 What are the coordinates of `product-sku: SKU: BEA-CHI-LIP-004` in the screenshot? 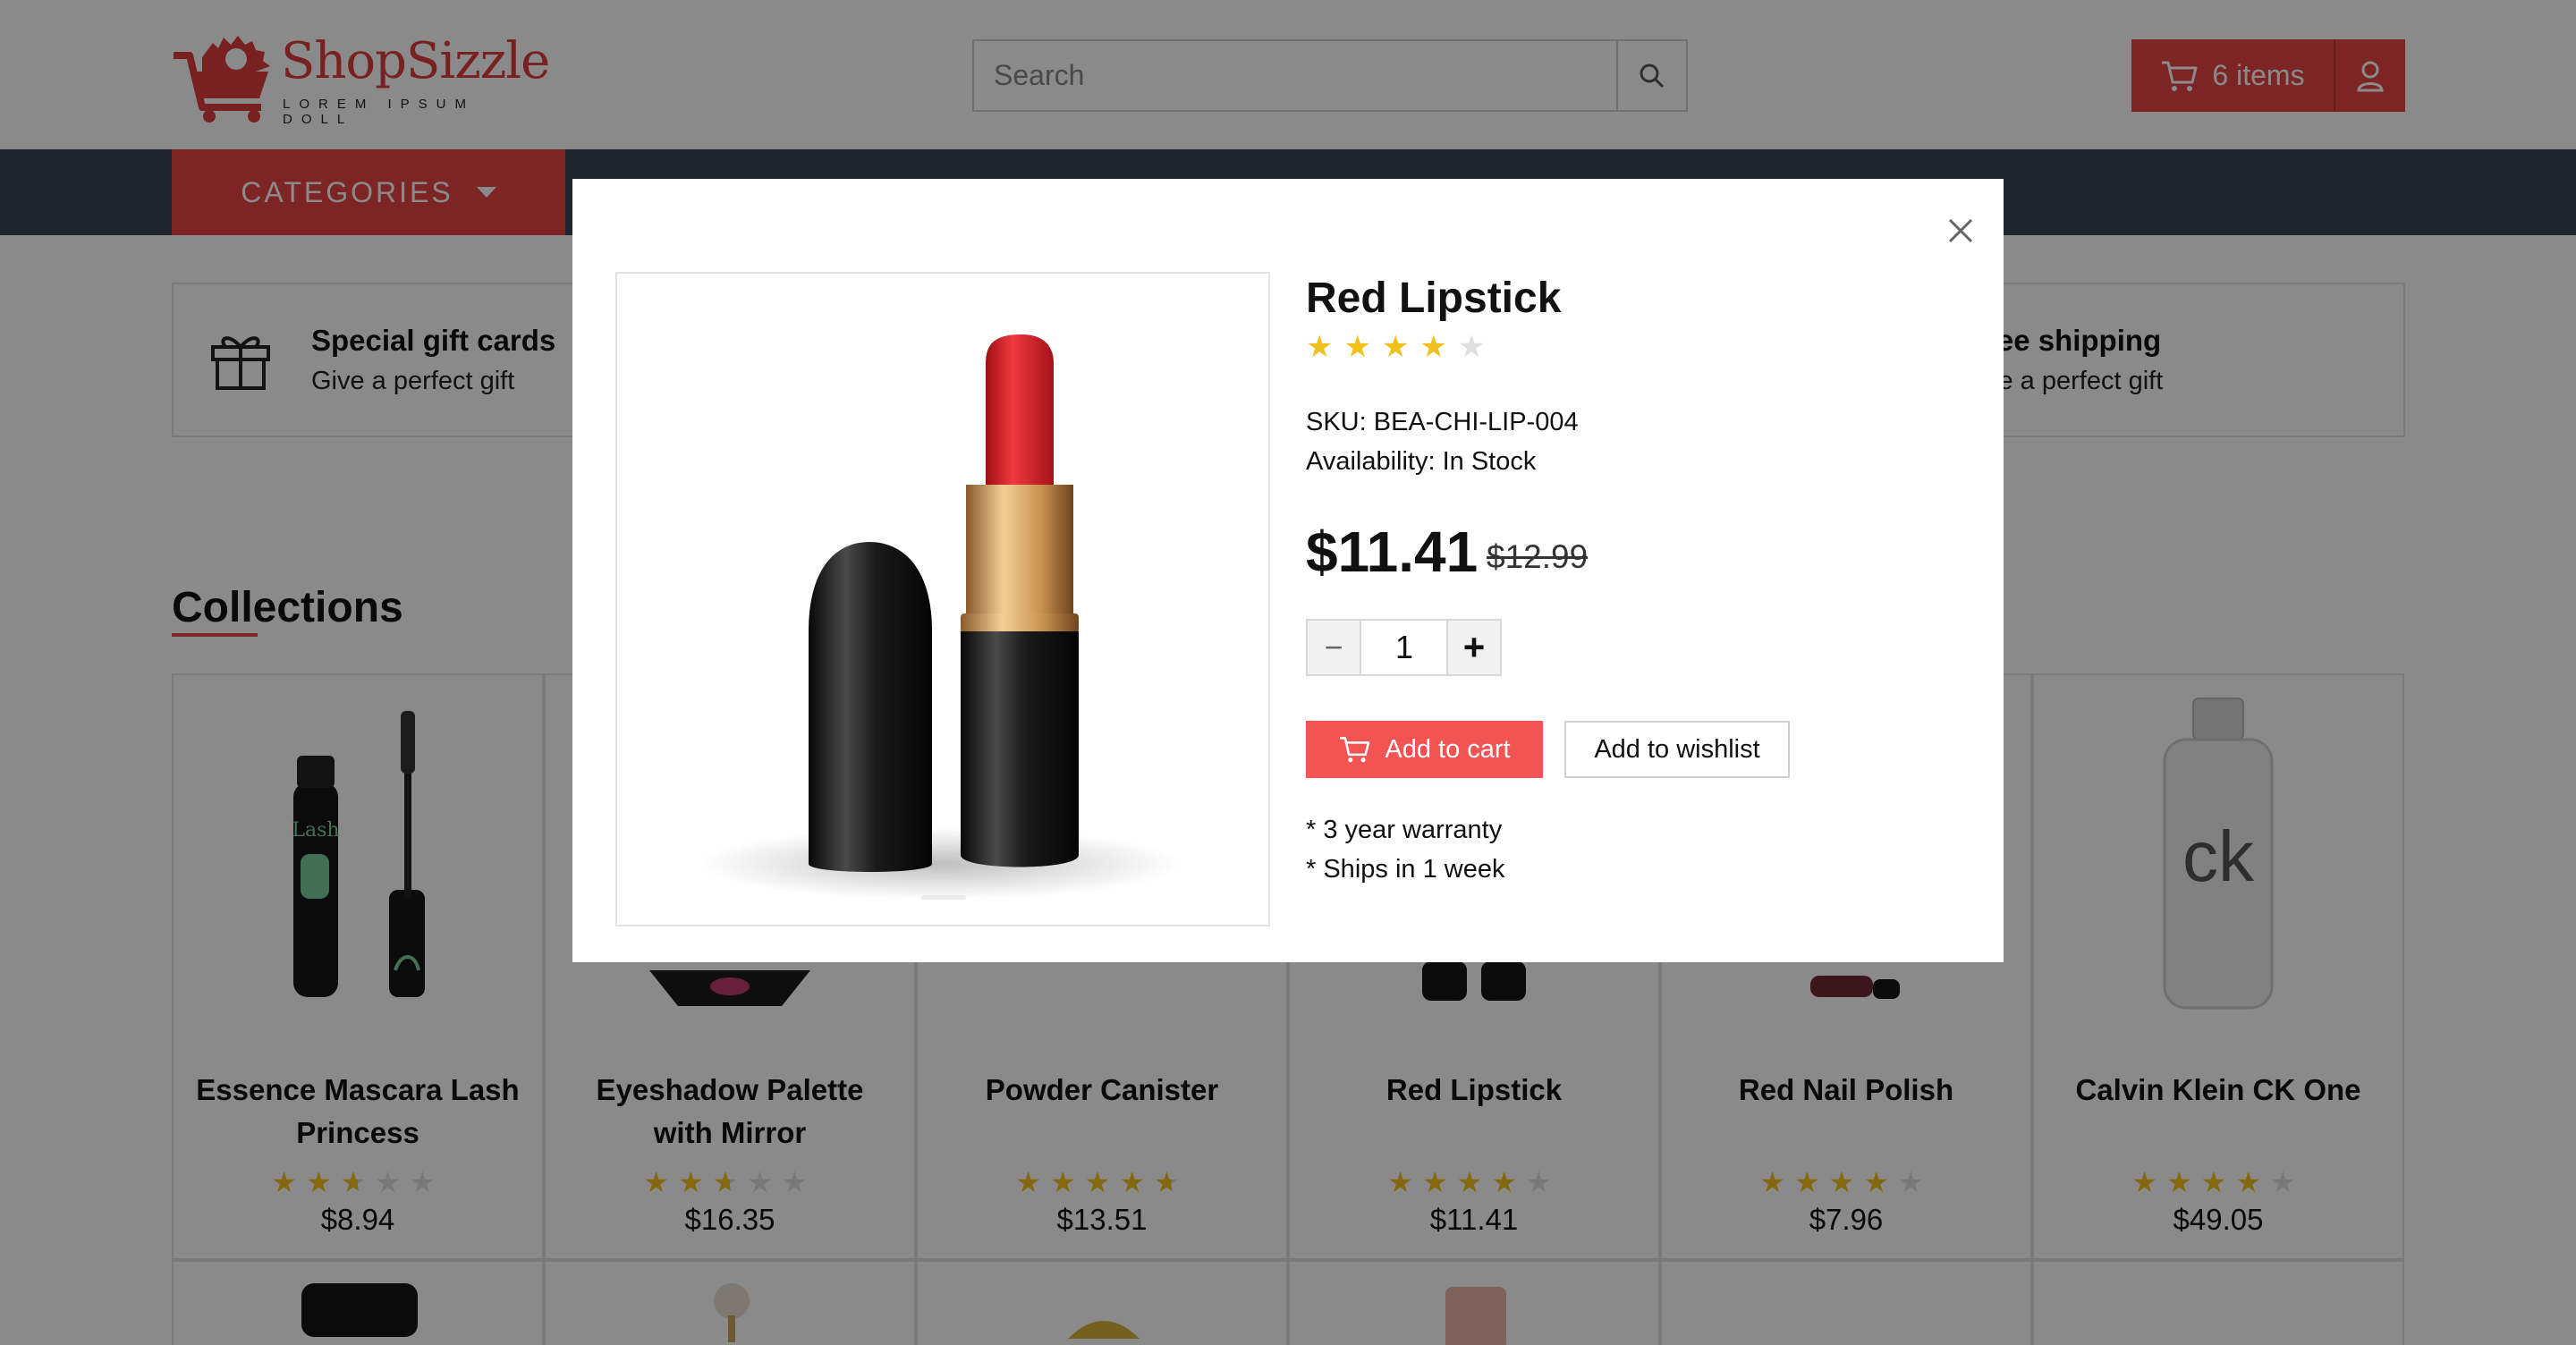 It's located at (1442, 422).